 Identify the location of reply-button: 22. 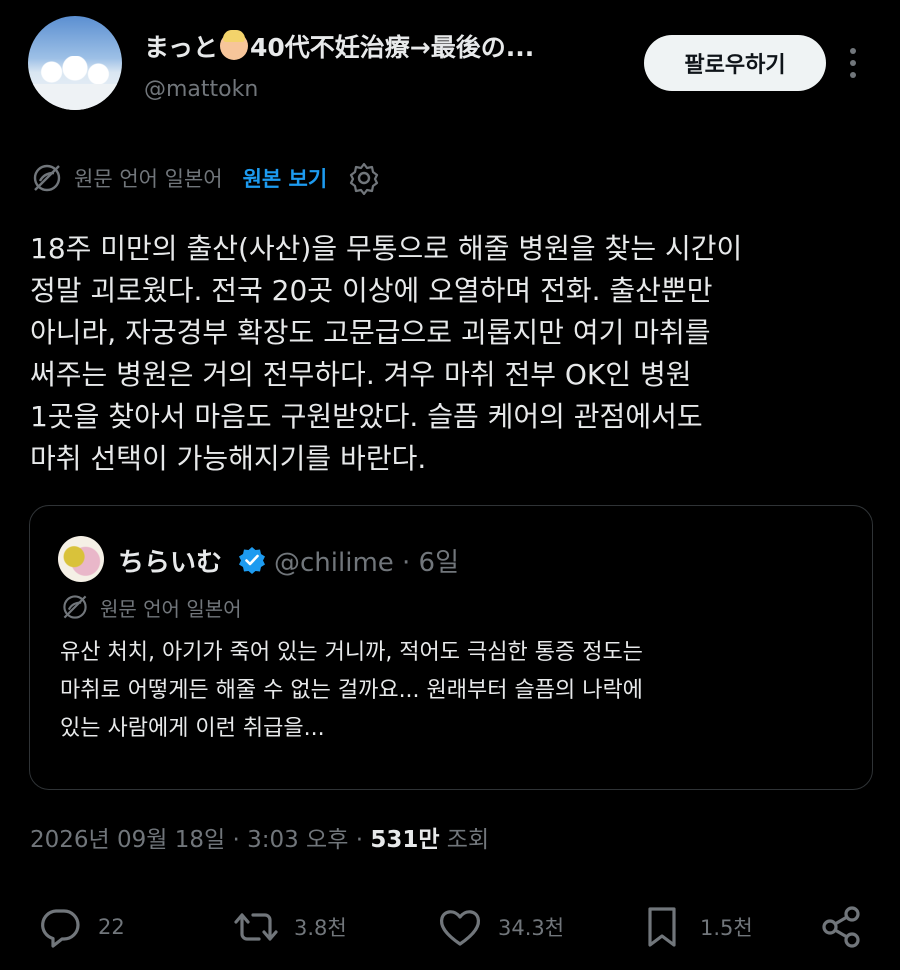
(80, 927).